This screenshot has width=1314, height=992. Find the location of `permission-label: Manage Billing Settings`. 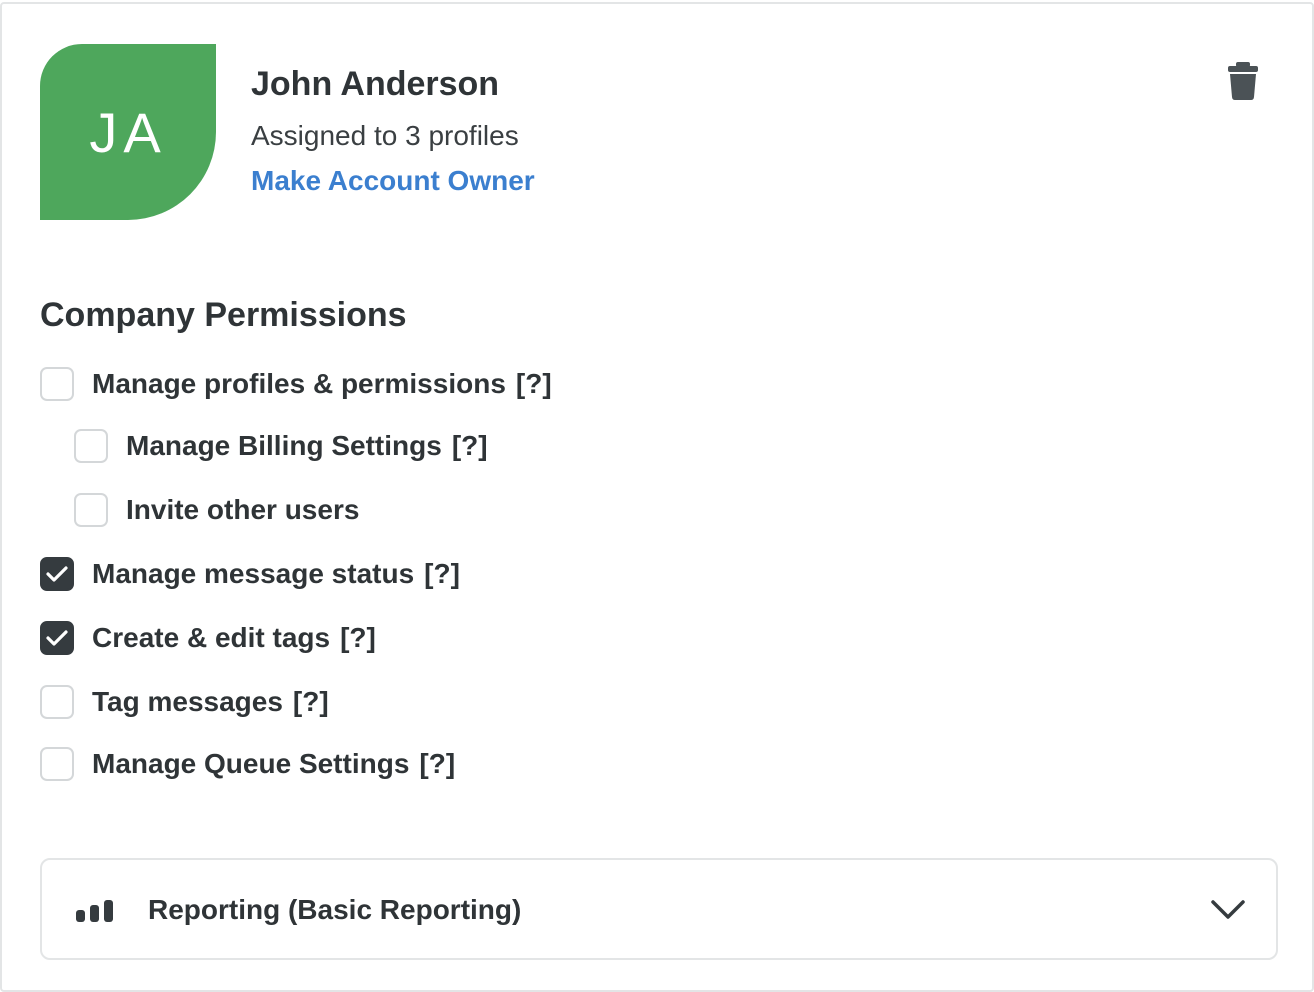

permission-label: Manage Billing Settings is located at coordinates (284, 445).